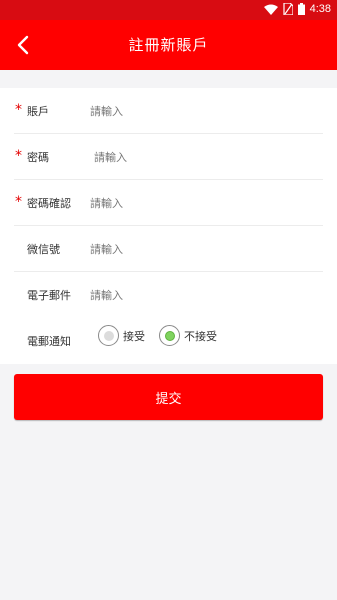  I want to click on page-title: 註冊新賬戶, so click(168, 45).